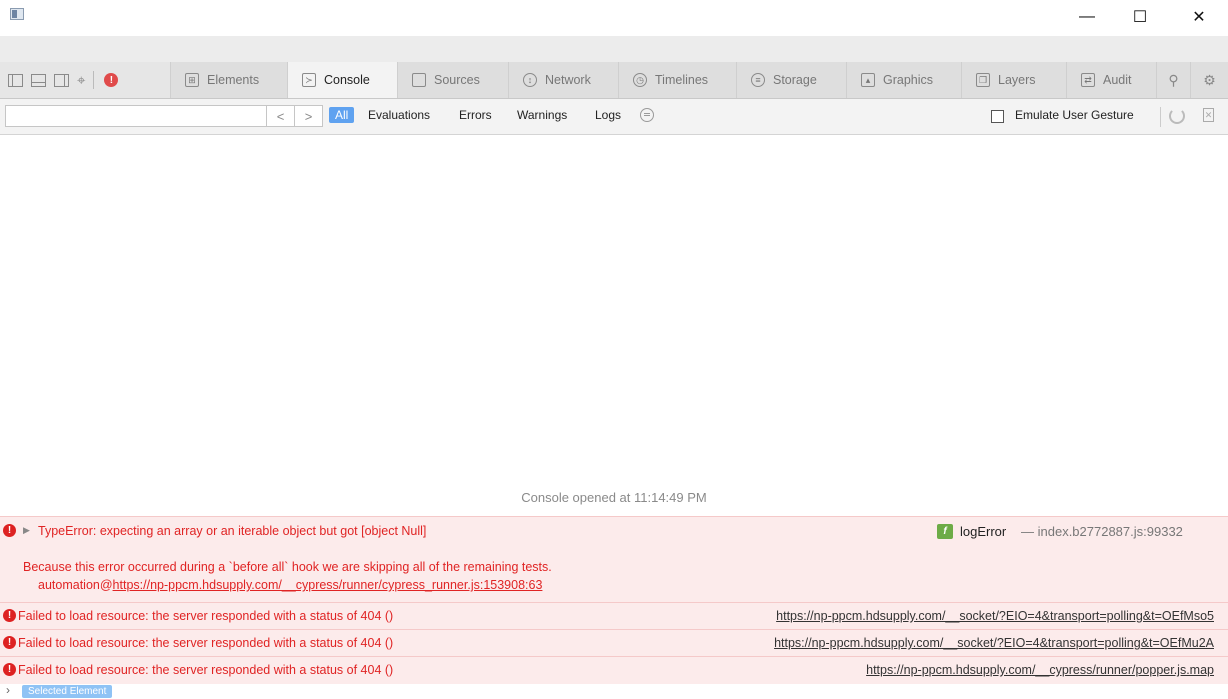 The image size is (1228, 699). What do you see at coordinates (1177, 116) in the screenshot?
I see `reload-icon` at bounding box center [1177, 116].